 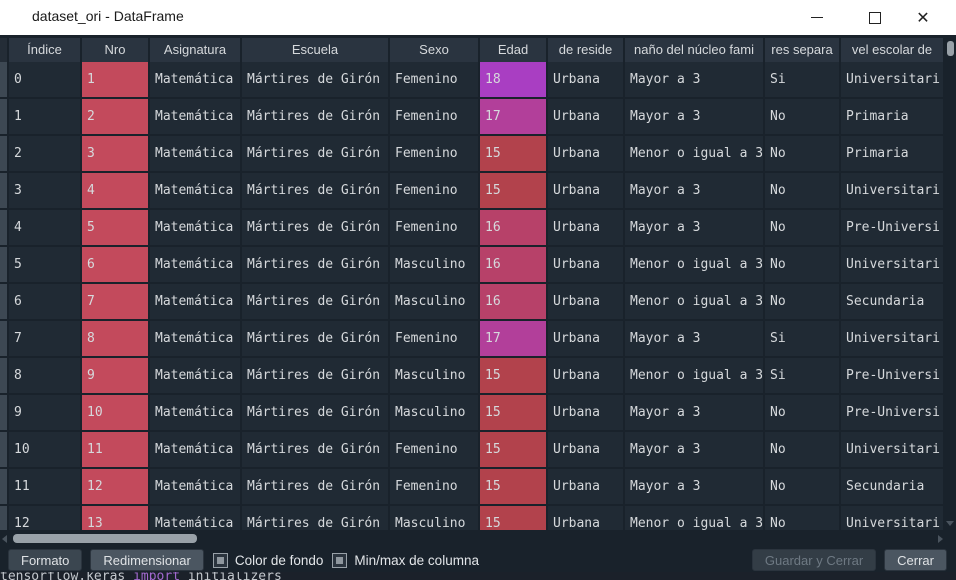 I want to click on cell-indice: 3, so click(x=44, y=190).